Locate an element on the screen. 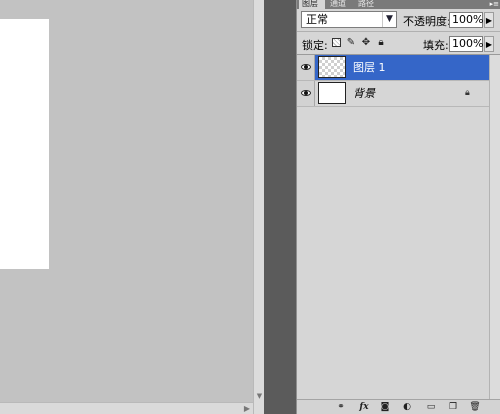  fill-input: 100% is located at coordinates (466, 44).